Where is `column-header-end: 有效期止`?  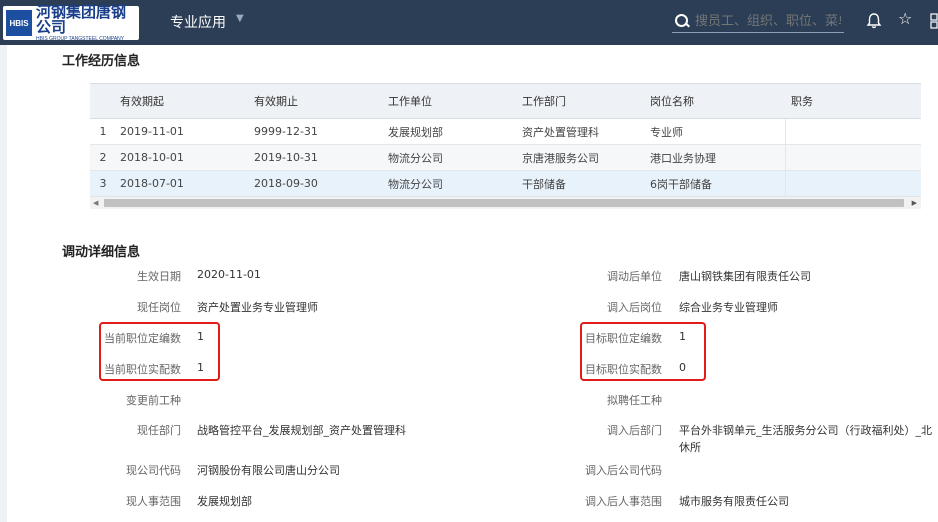 column-header-end: 有效期止 is located at coordinates (317, 101).